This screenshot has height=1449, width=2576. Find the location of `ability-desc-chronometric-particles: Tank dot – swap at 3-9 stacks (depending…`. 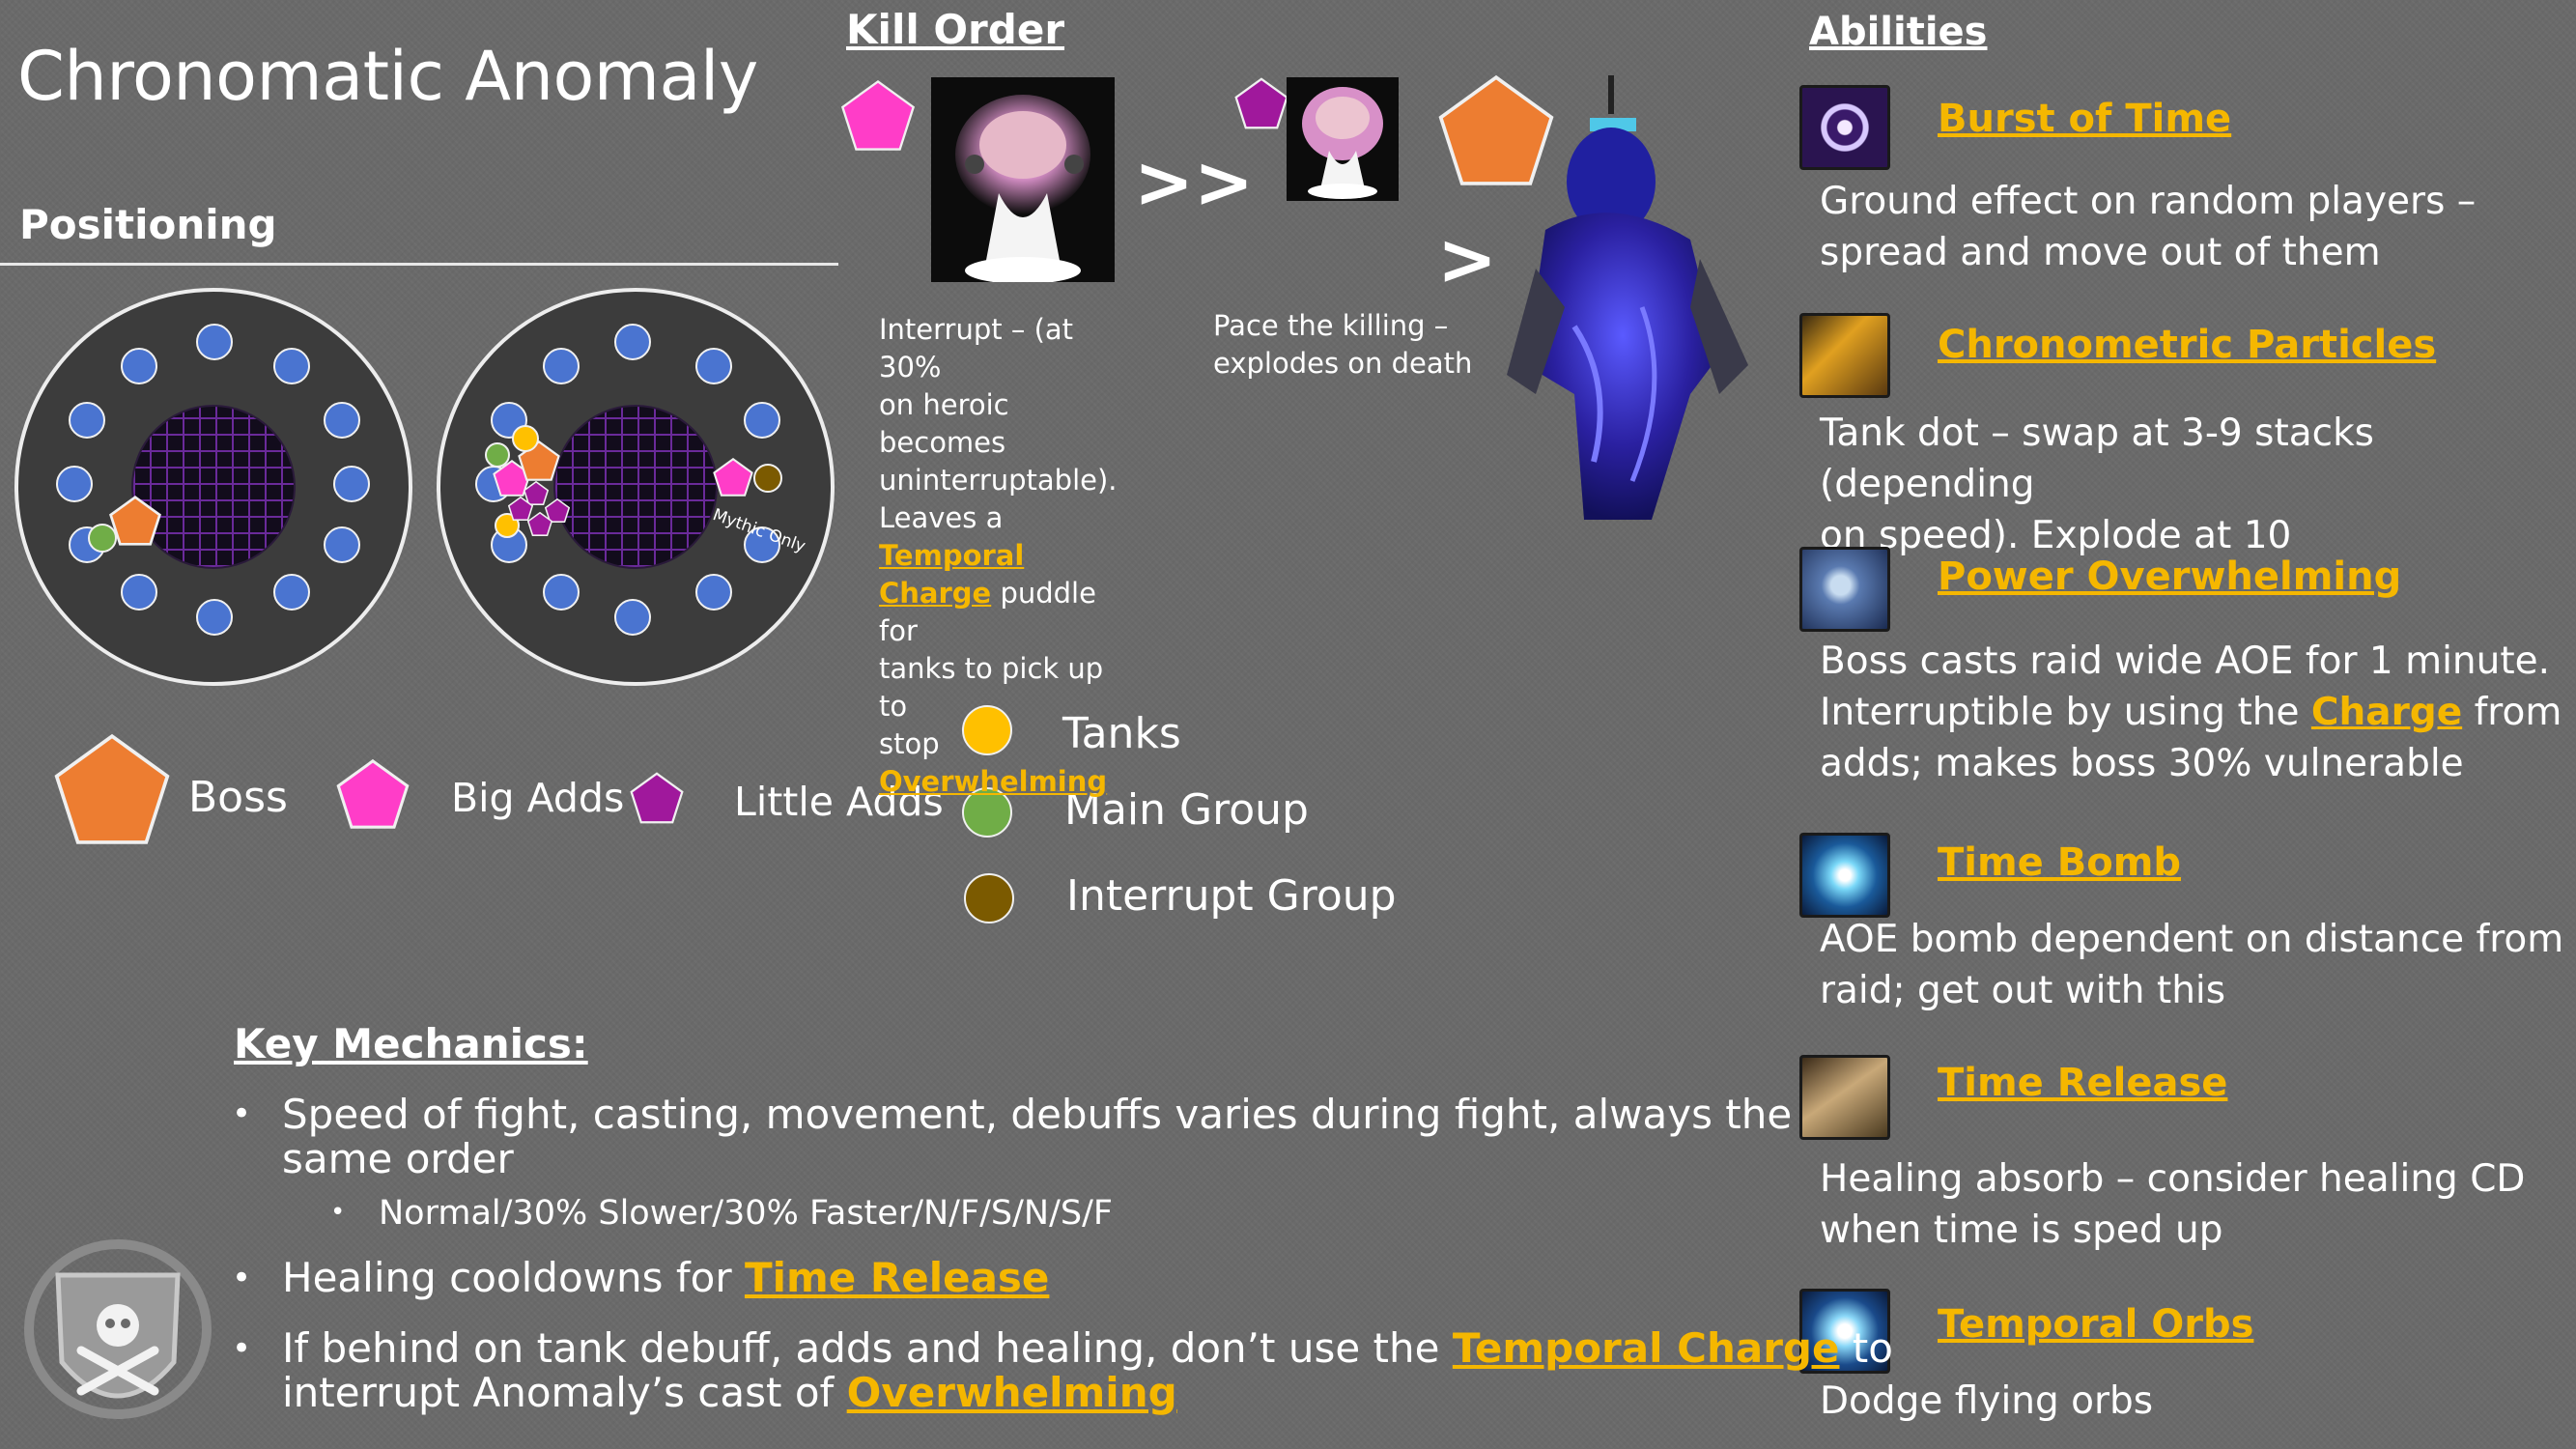

ability-desc-chronometric-particles: Tank dot – swap at 3-9 stacks (depending… is located at coordinates (2097, 484).